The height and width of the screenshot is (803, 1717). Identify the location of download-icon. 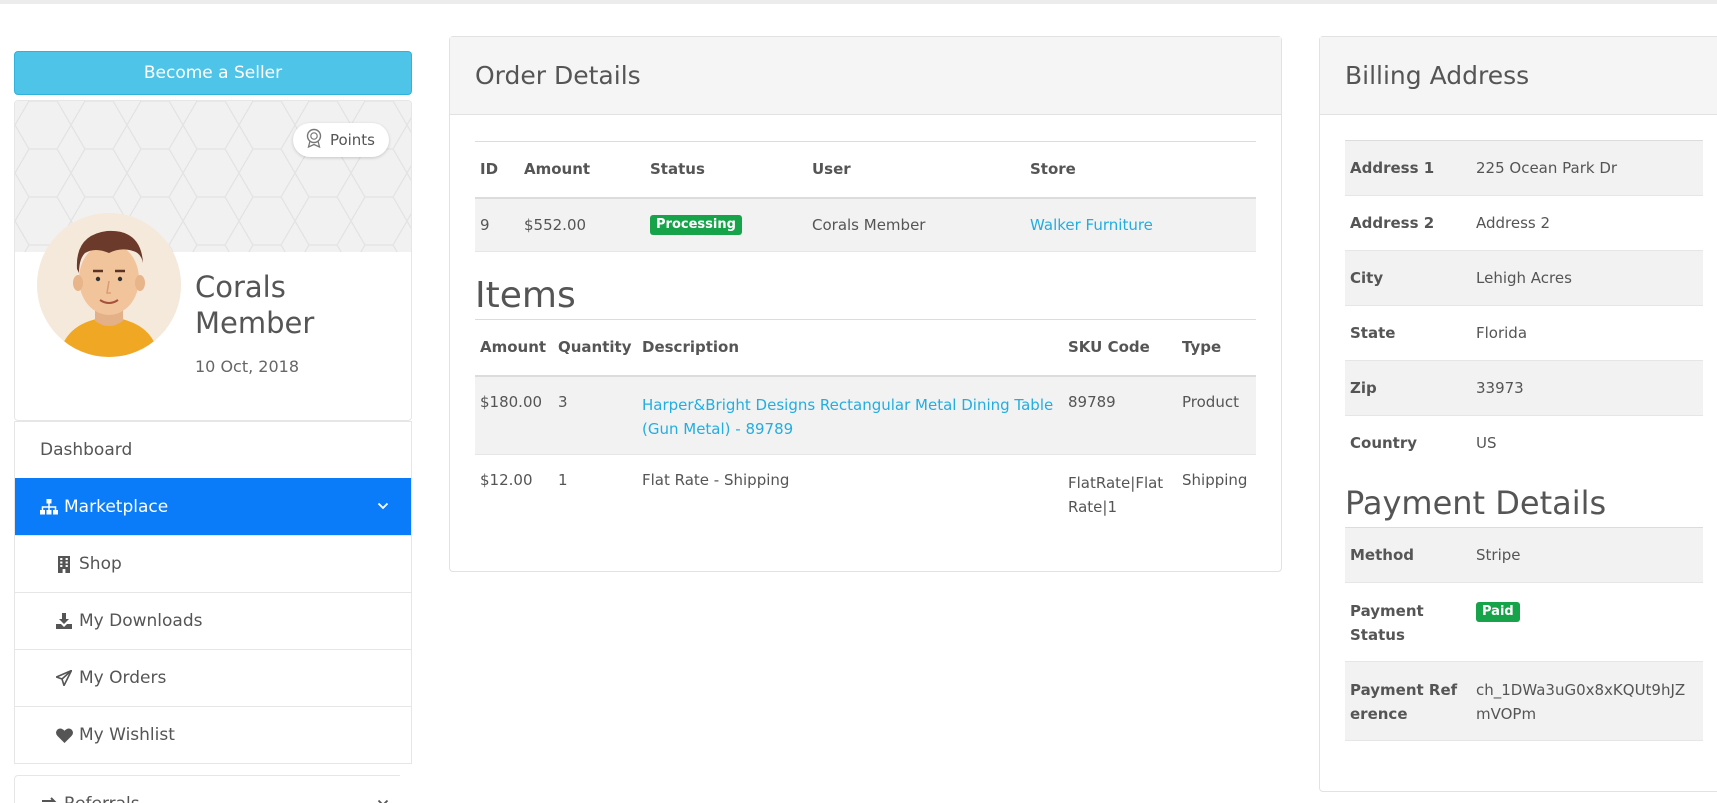
(64, 621).